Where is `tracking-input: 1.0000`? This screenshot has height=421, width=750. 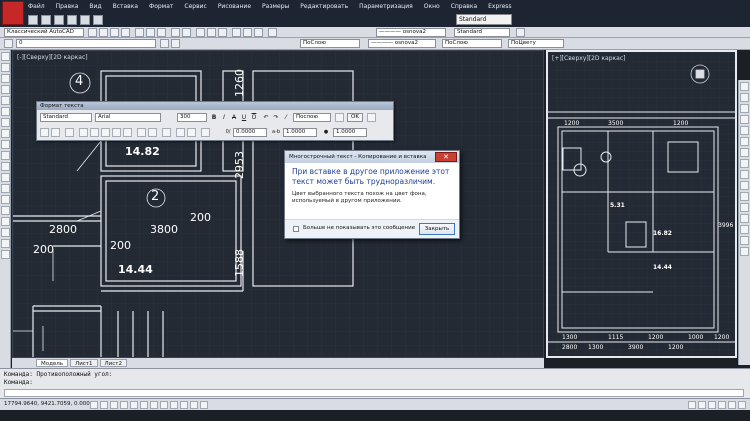 tracking-input: 1.0000 is located at coordinates (300, 132).